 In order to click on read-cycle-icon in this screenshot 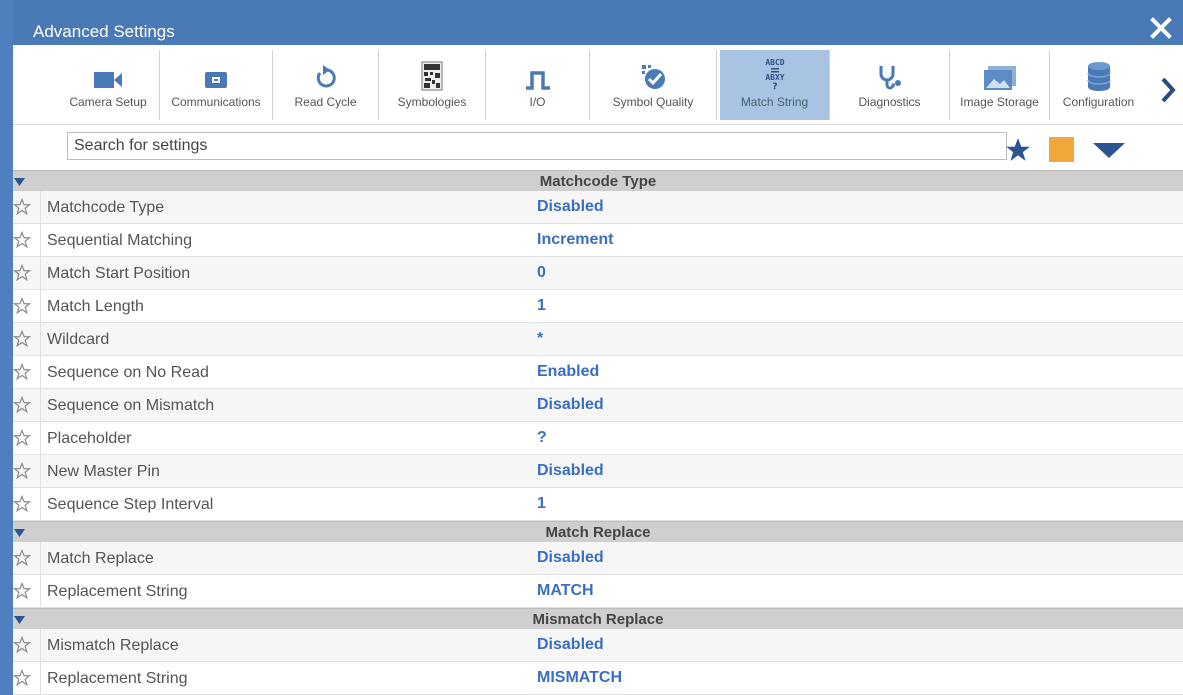, I will do `click(326, 76)`.